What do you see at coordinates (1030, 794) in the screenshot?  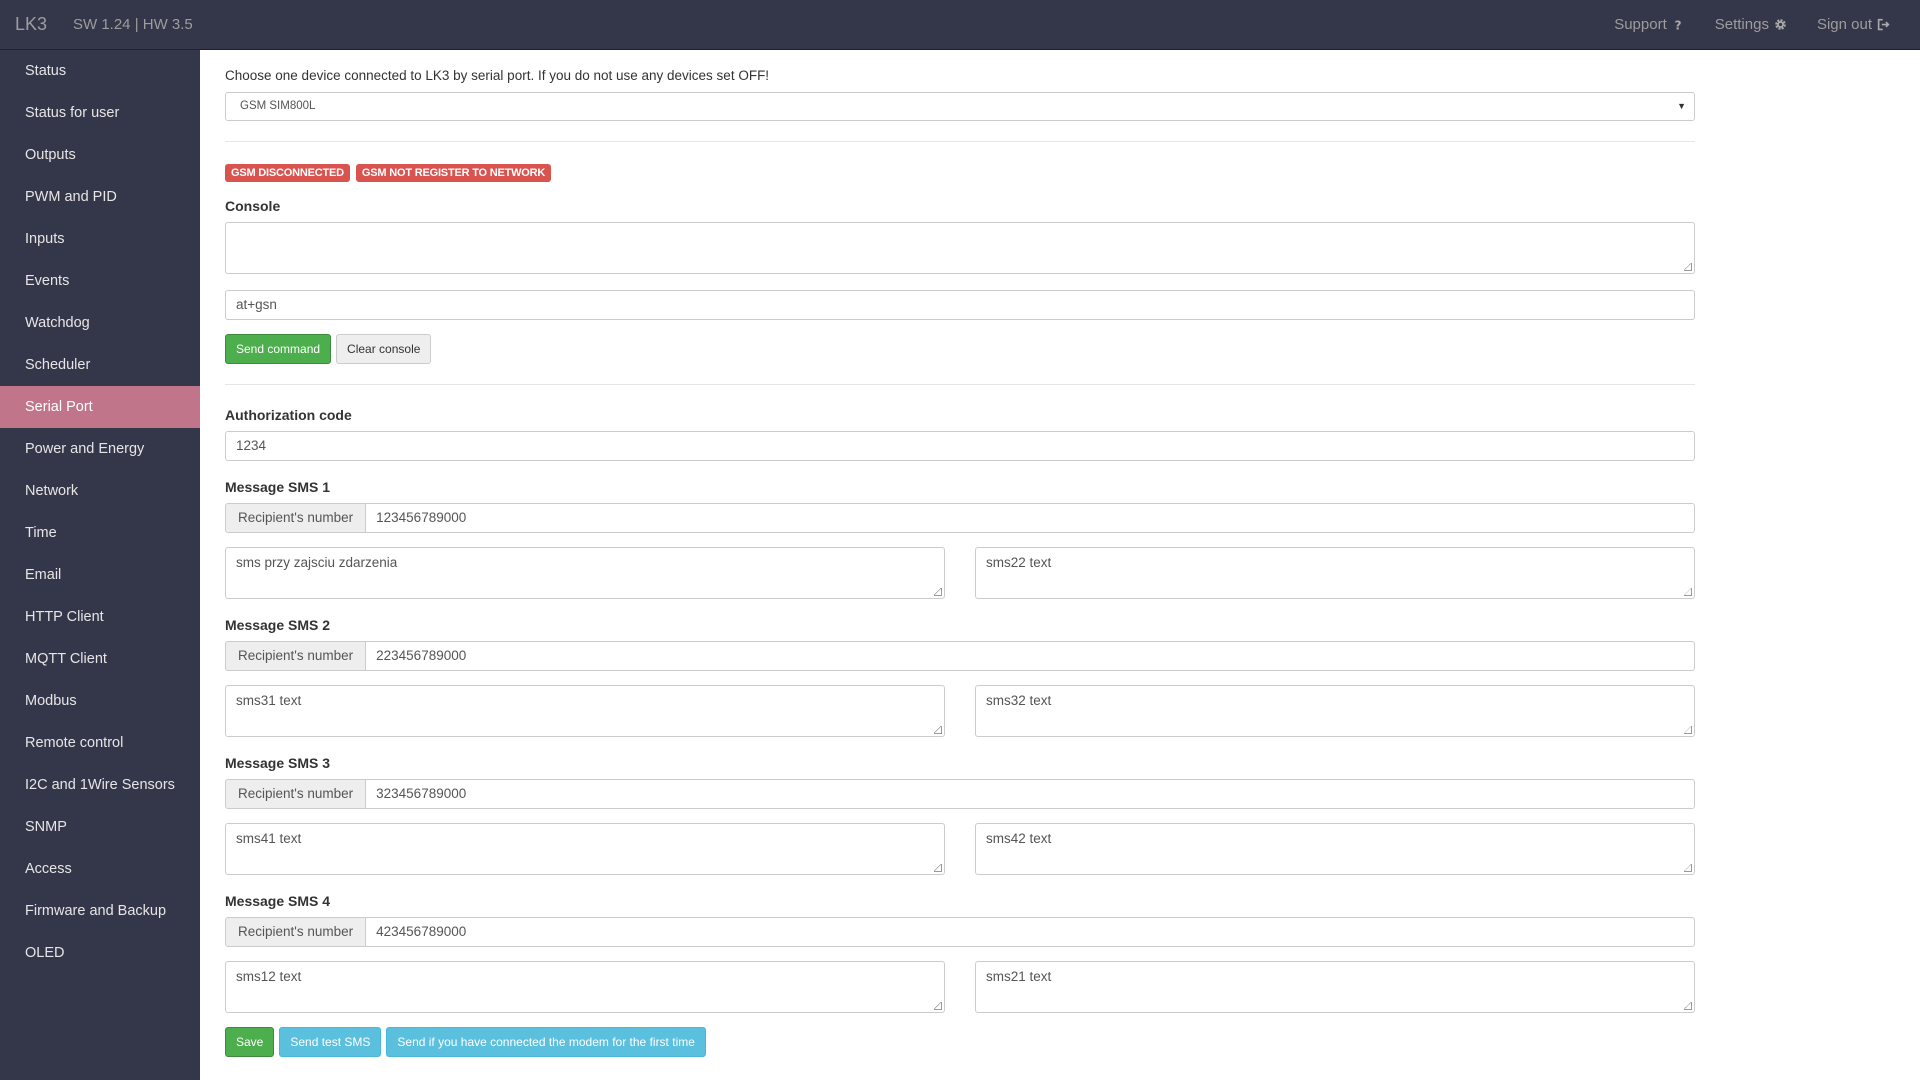 I see `recipient-number-input: 323456789000` at bounding box center [1030, 794].